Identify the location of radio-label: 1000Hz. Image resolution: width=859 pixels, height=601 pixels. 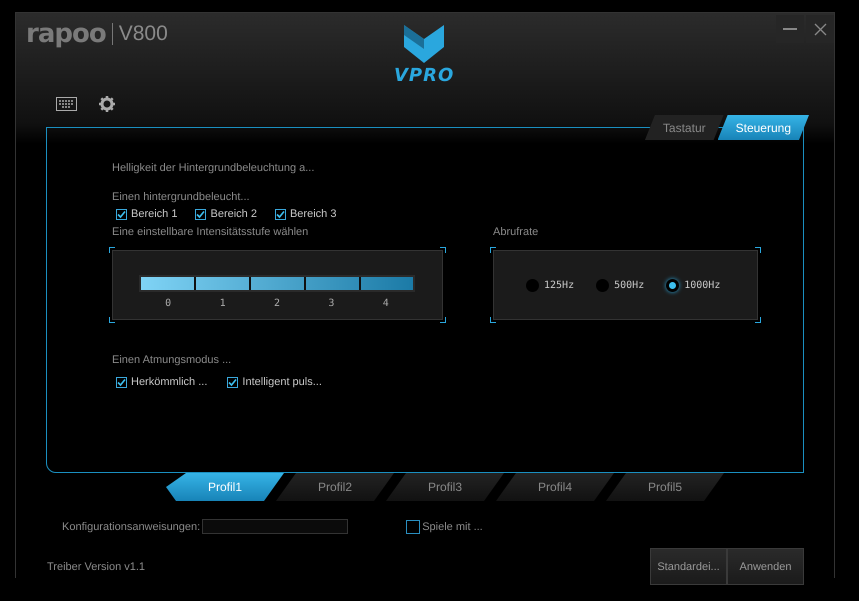
(702, 285).